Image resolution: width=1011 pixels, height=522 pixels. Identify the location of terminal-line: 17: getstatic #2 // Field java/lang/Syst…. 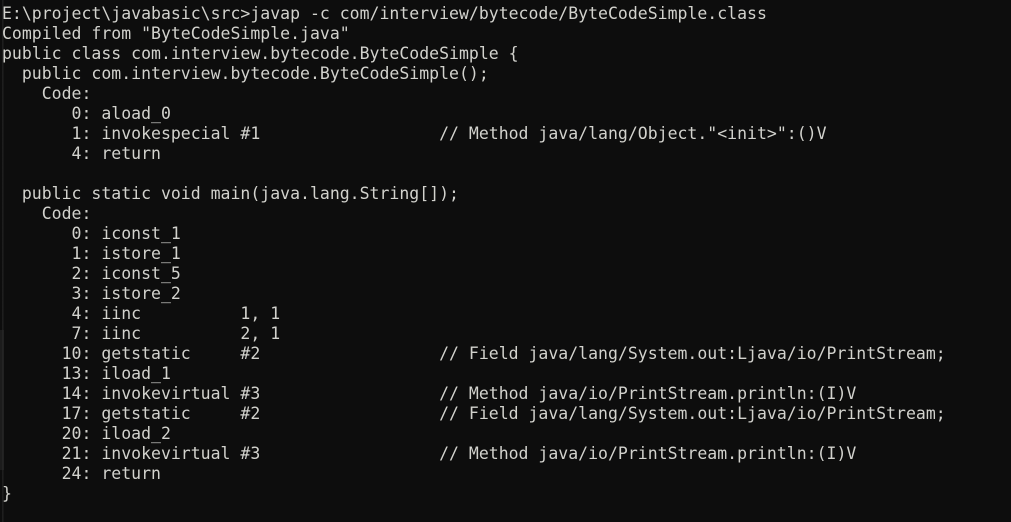
(474, 413).